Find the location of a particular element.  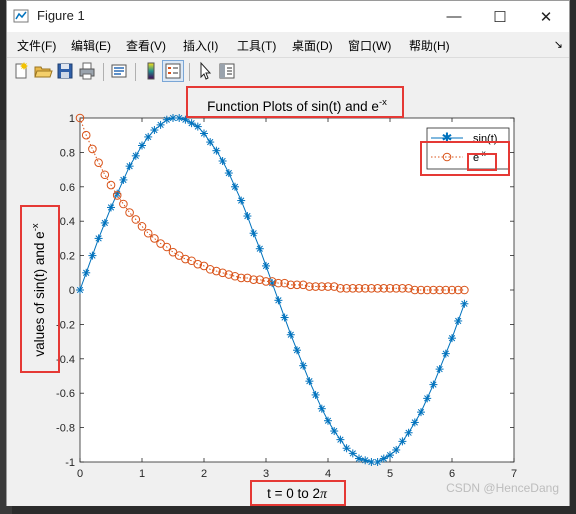

menu-edit: 编辑(E) is located at coordinates (91, 45).